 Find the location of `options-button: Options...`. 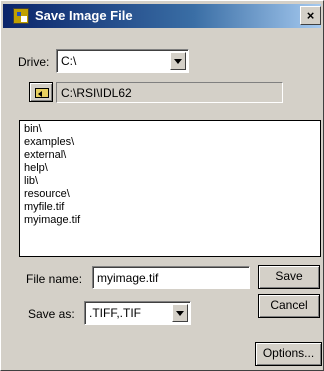

options-button: Options... is located at coordinates (288, 354).